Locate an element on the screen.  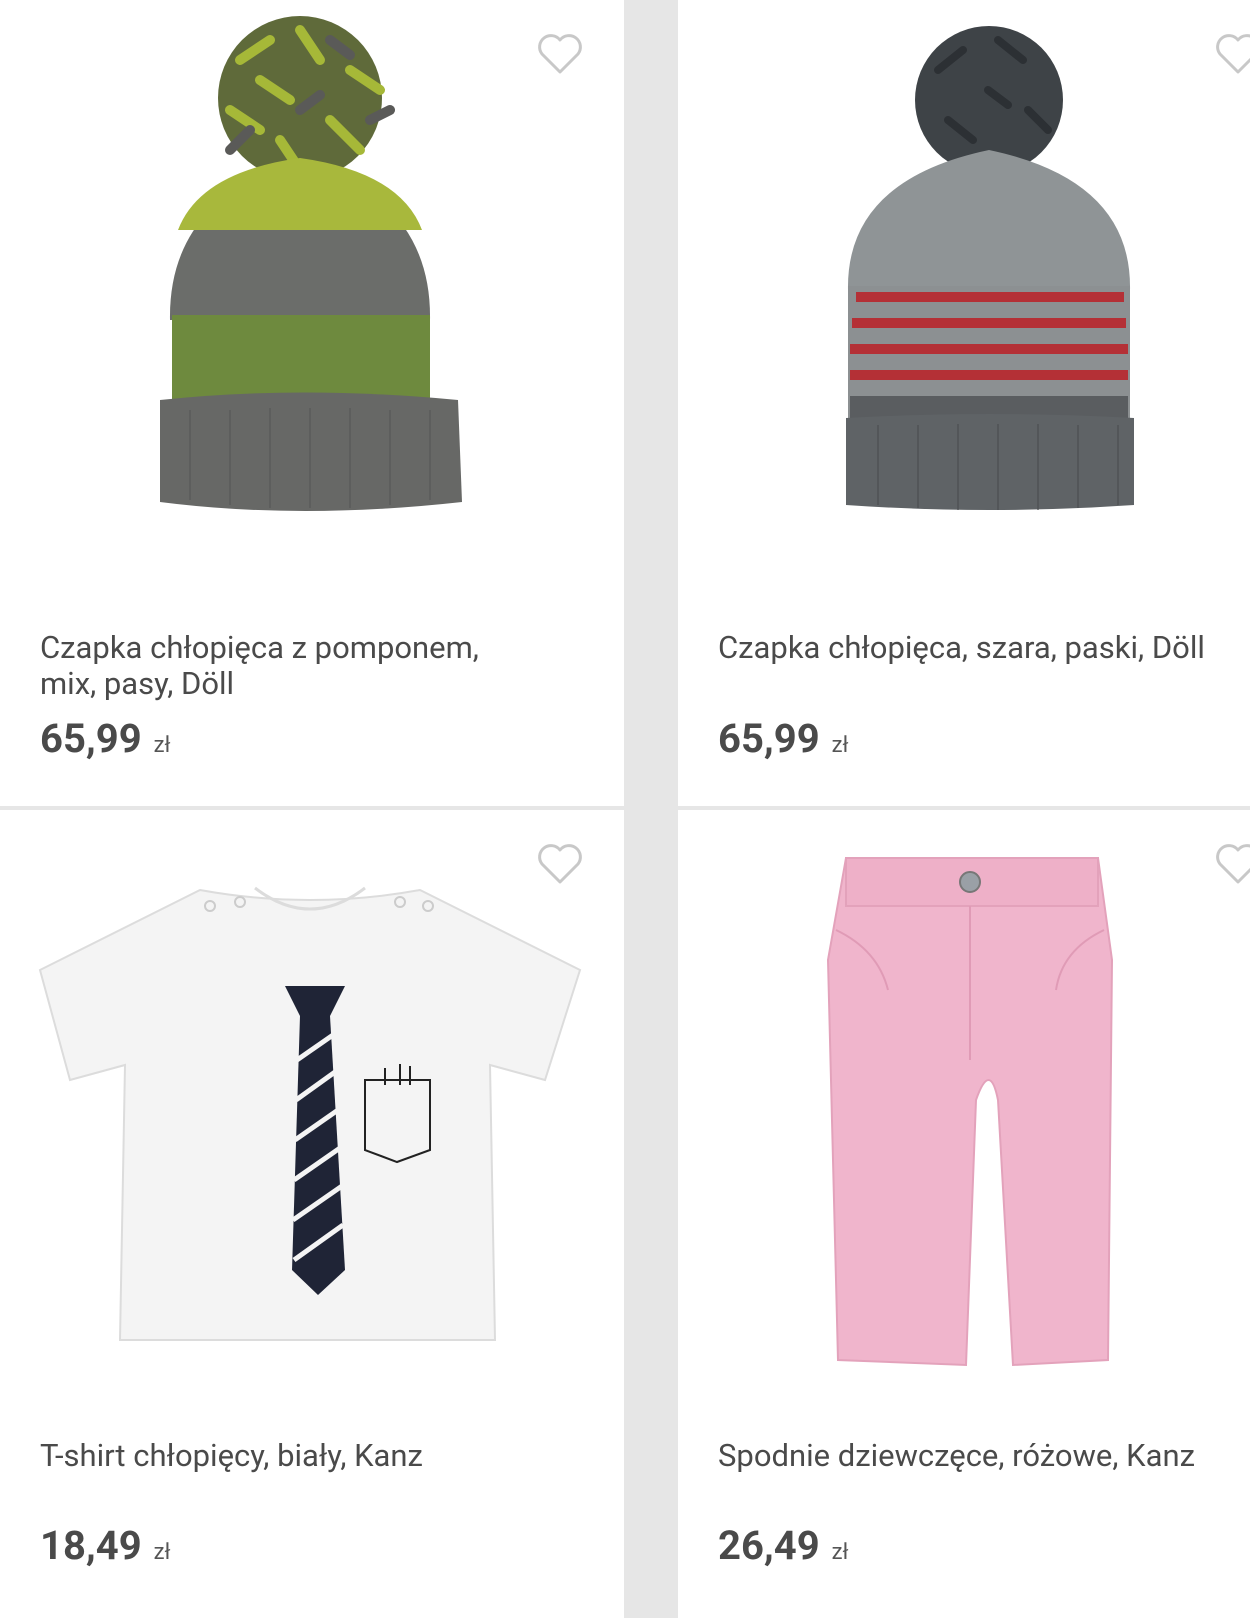
product-name: Czapka chłopięca, szara, paski, Döll is located at coordinates (984, 648).